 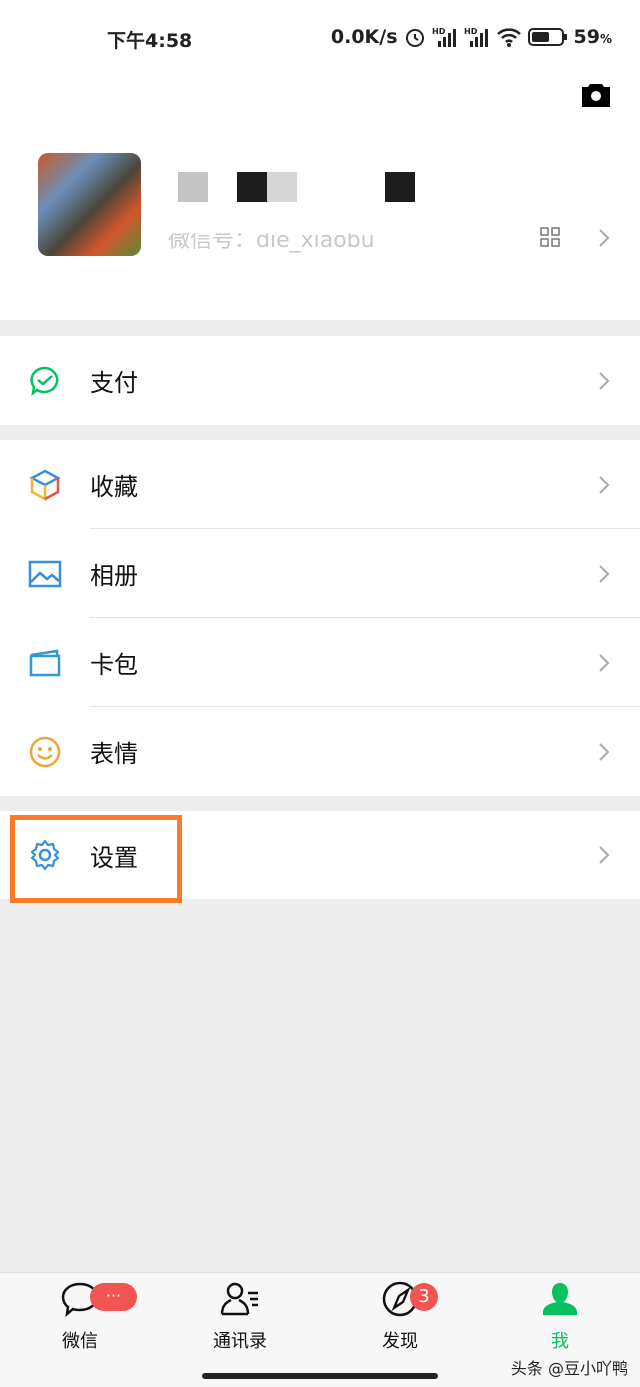 I want to click on battery-unit: %, so click(x=605, y=39).